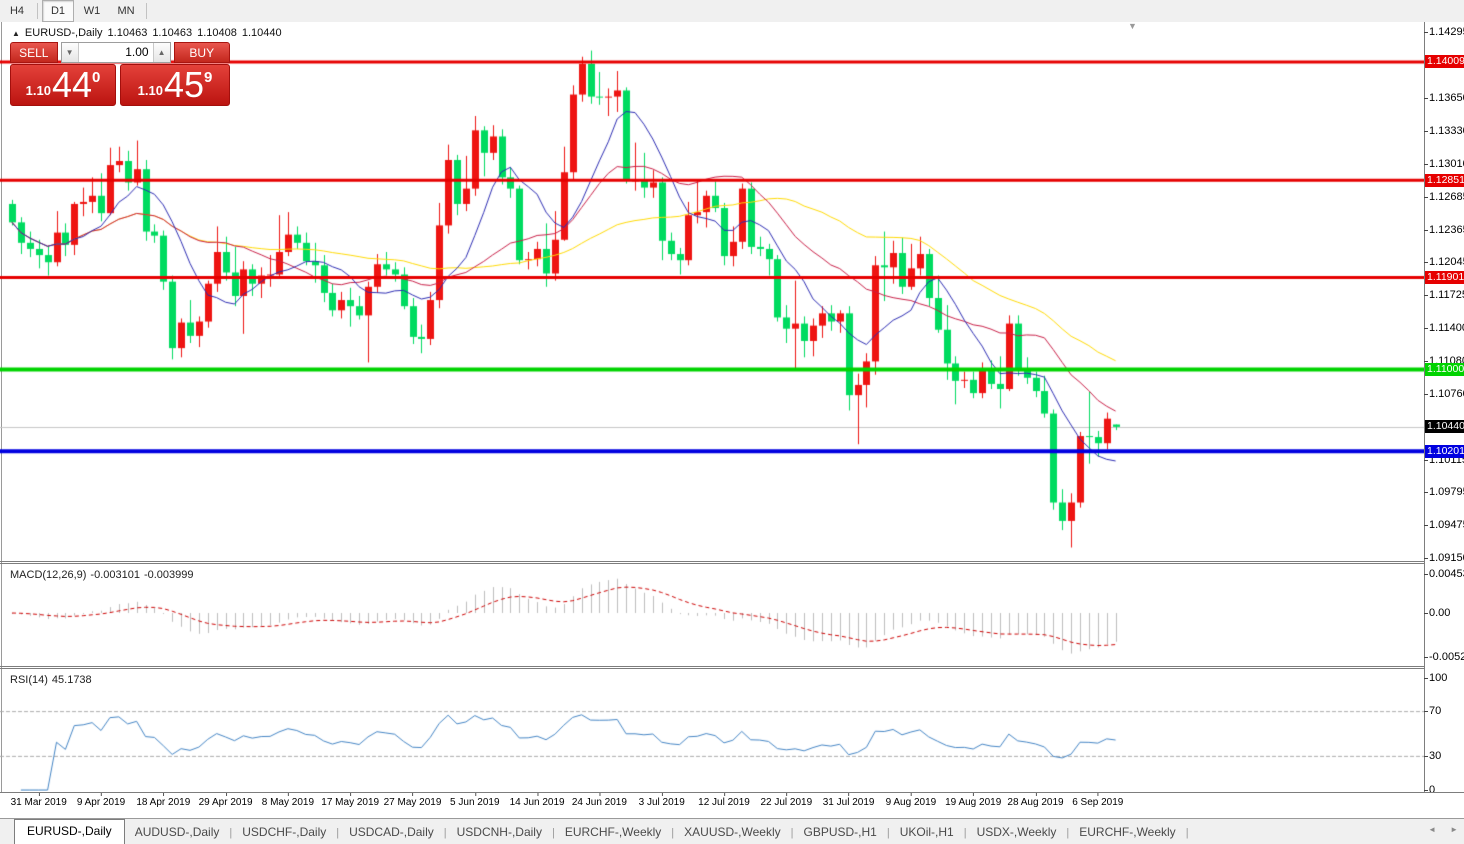 Image resolution: width=1464 pixels, height=844 pixels. I want to click on y-axis-tick: 1.13650, so click(1444, 98).